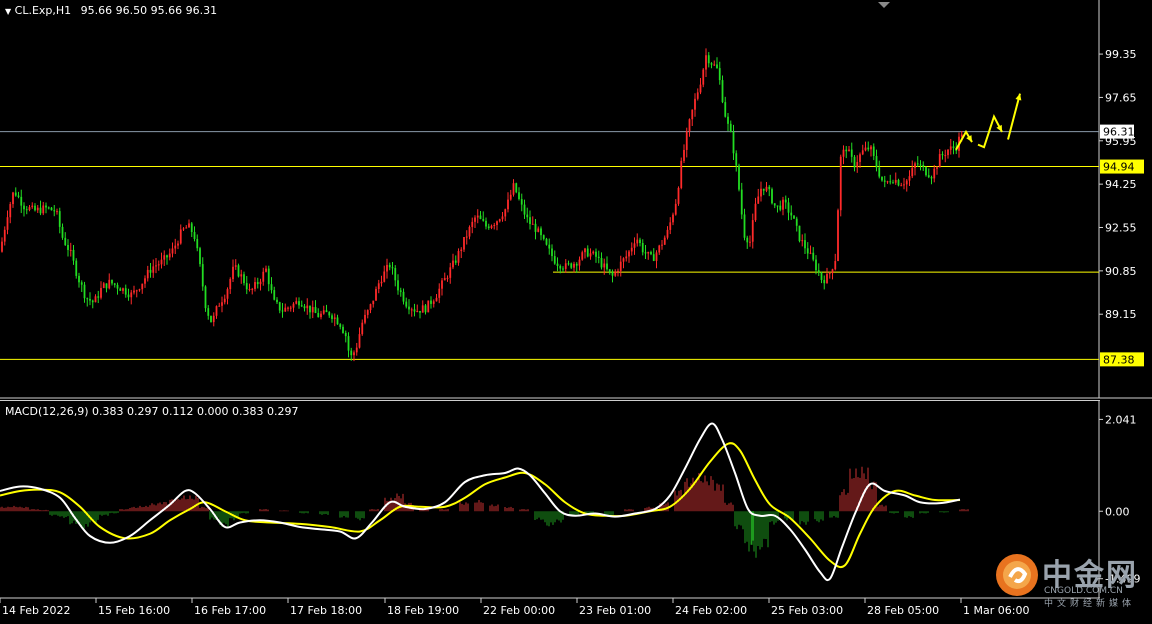 The width and height of the screenshot is (1152, 624). Describe the element at coordinates (1090, 604) in the screenshot. I see `watermark-tagline: 中文财经新媒体` at that location.